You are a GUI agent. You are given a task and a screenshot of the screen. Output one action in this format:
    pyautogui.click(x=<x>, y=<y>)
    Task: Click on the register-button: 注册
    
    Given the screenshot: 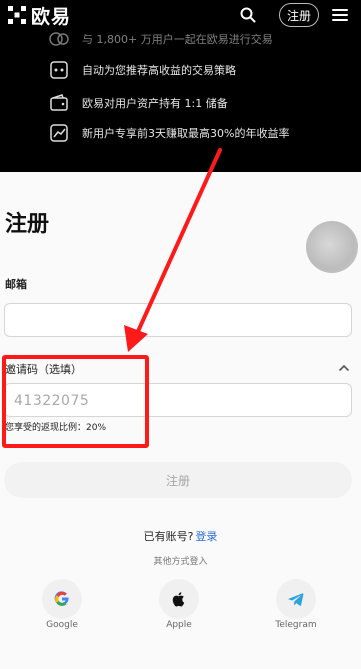 What is the action you would take?
    pyautogui.click(x=299, y=15)
    